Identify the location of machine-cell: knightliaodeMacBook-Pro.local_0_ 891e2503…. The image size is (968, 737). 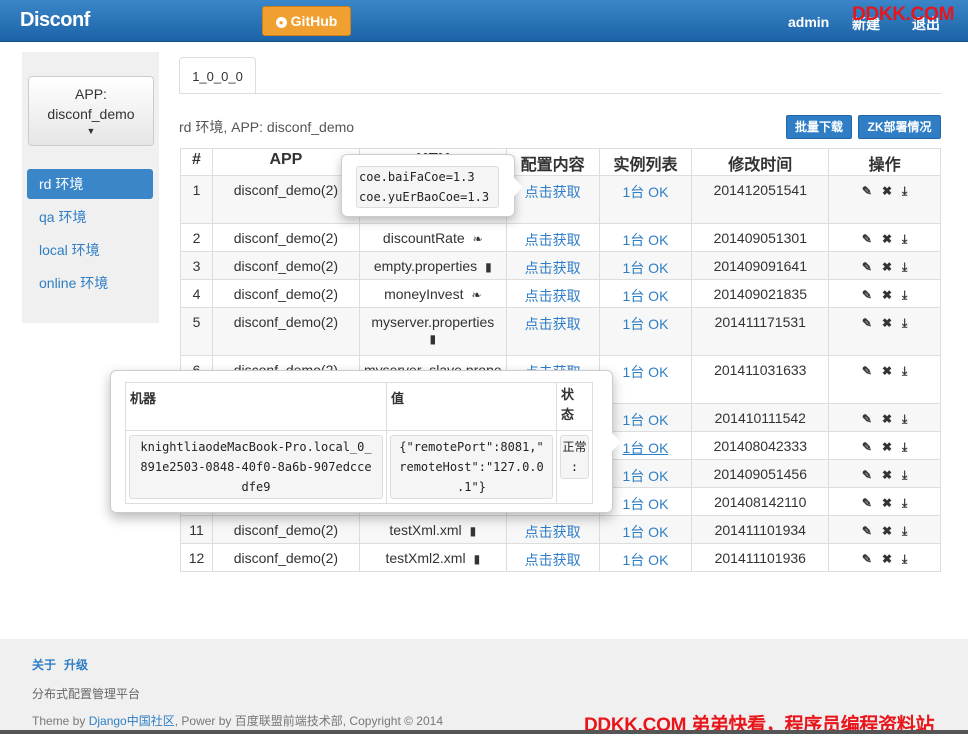
(256, 467).